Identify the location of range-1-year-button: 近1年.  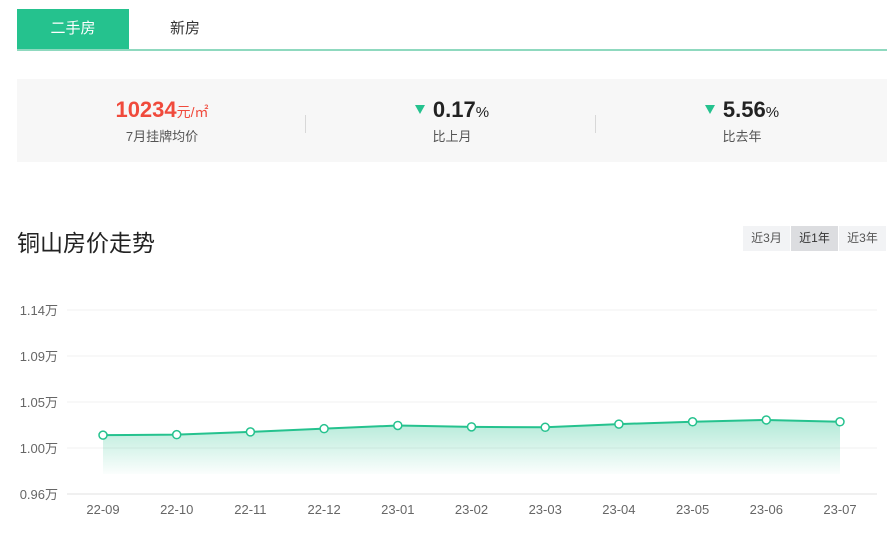
(814, 238).